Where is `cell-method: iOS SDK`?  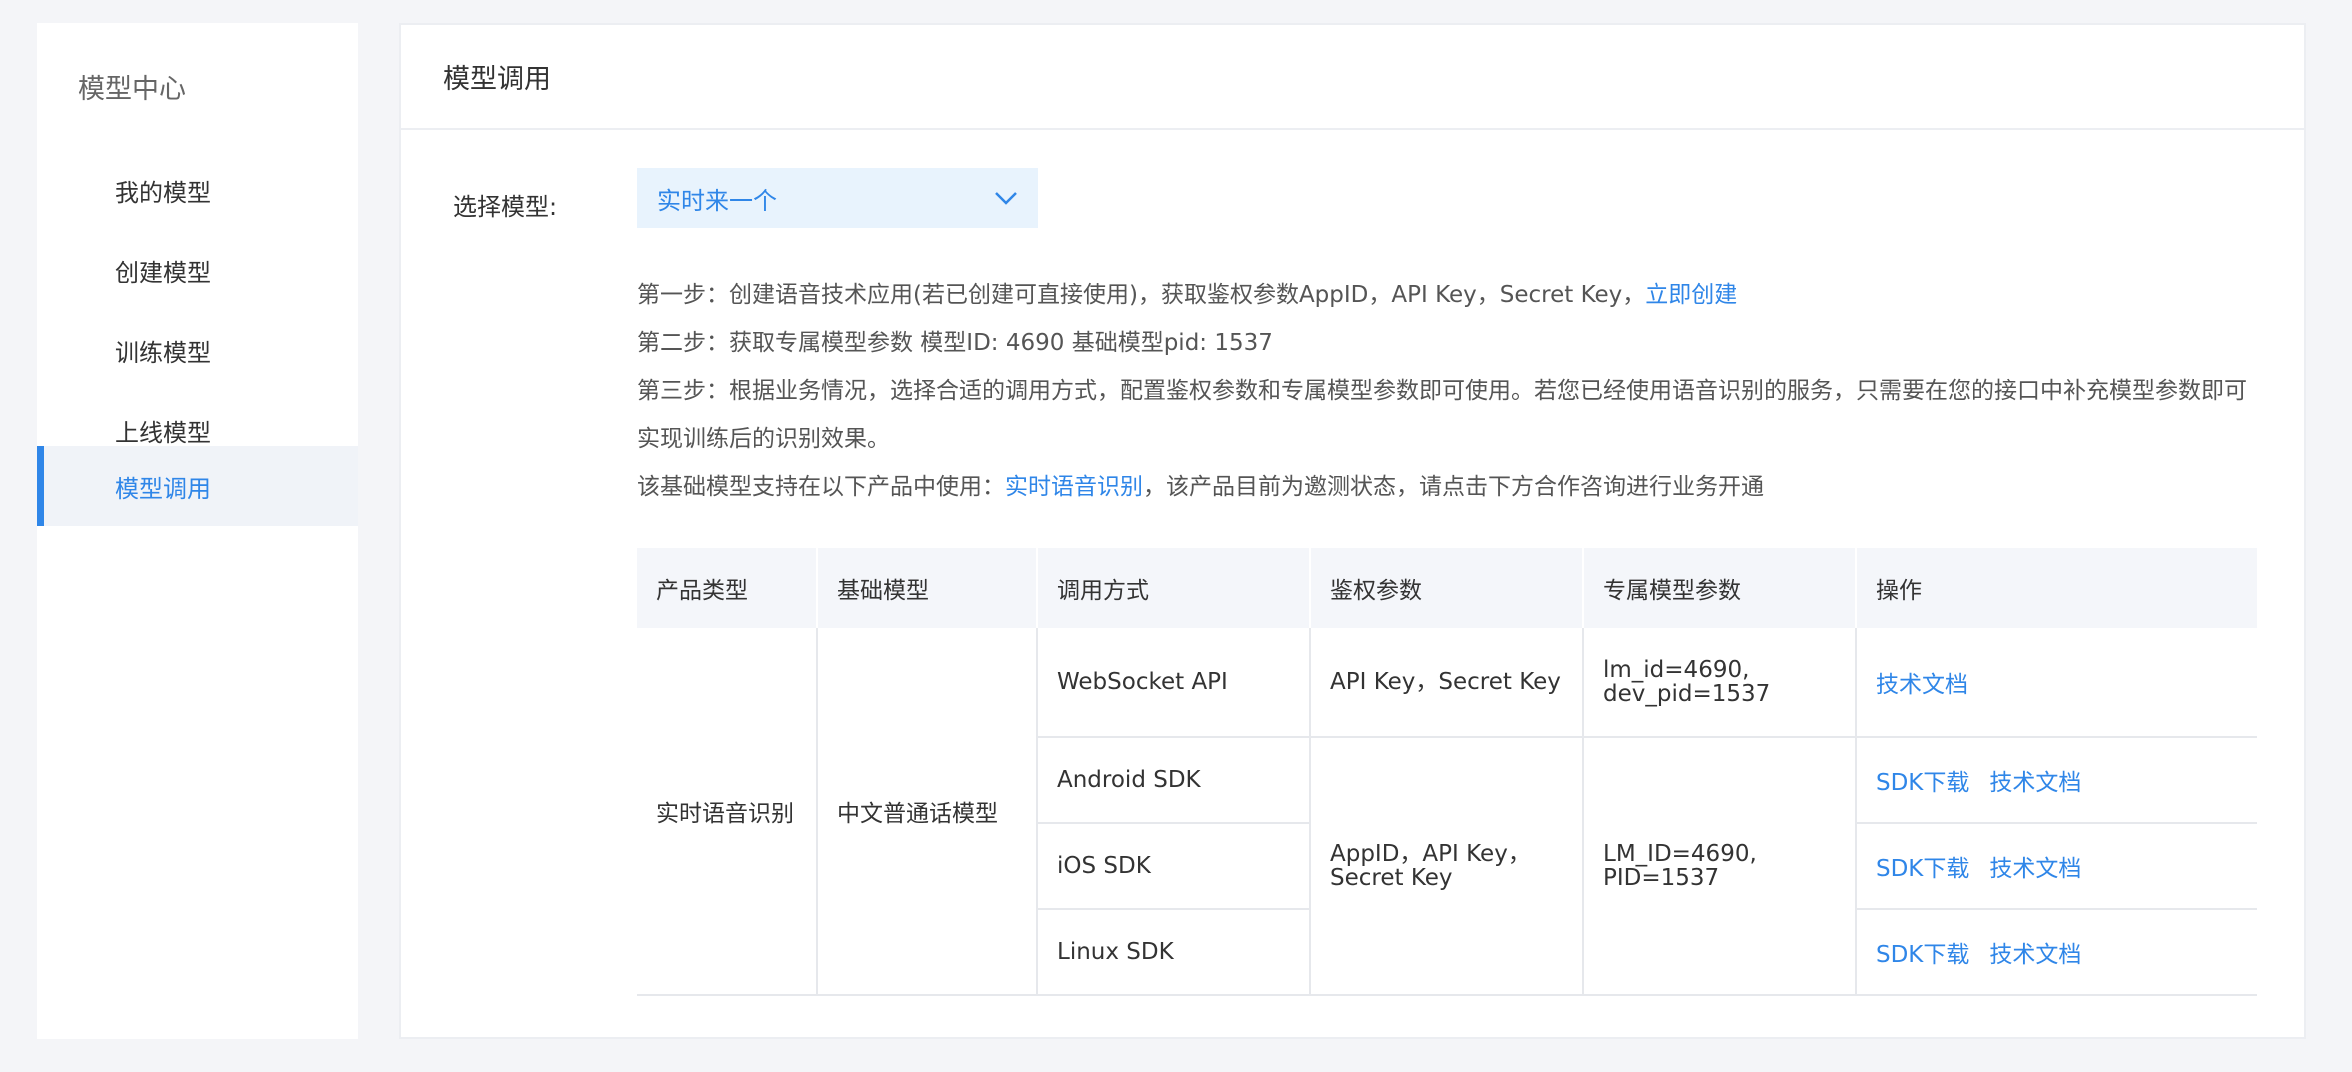 cell-method: iOS SDK is located at coordinates (1173, 866).